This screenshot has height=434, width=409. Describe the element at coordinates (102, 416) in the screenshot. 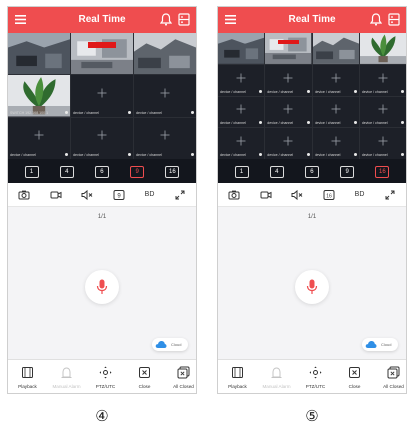

I see `figure-caption: ④` at that location.